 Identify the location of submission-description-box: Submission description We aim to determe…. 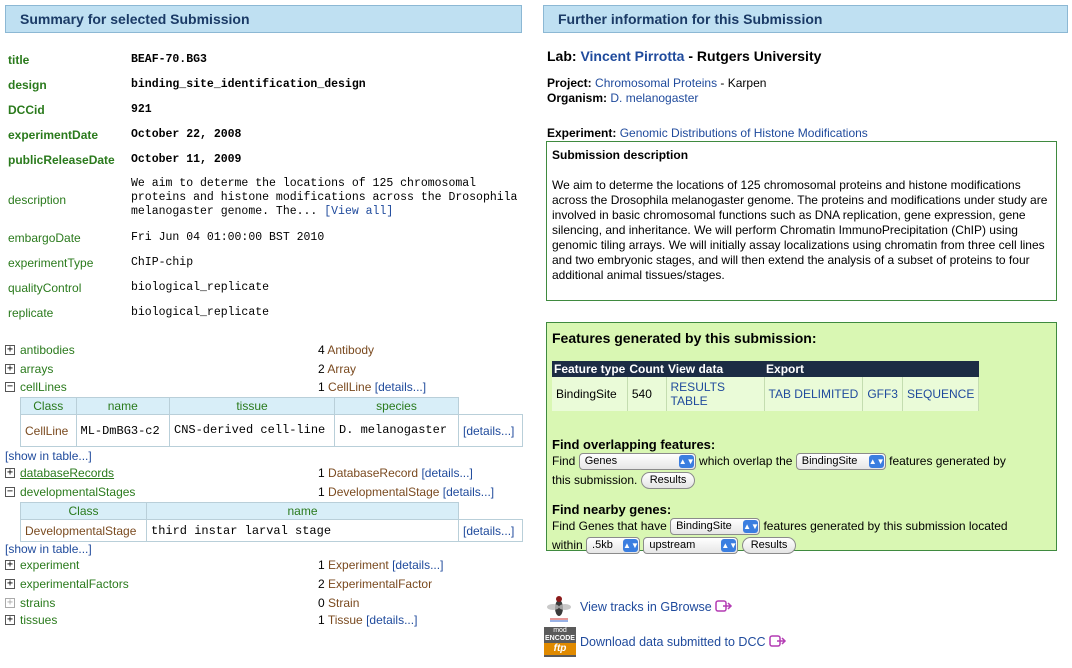
(801, 221).